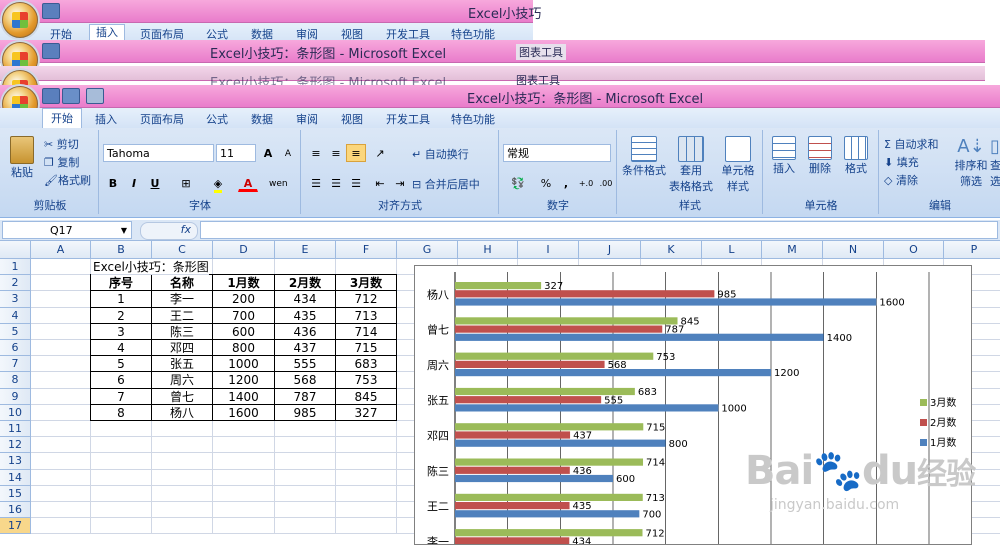 Image resolution: width=1000 pixels, height=547 pixels. I want to click on row-header-17: 17, so click(15, 526).